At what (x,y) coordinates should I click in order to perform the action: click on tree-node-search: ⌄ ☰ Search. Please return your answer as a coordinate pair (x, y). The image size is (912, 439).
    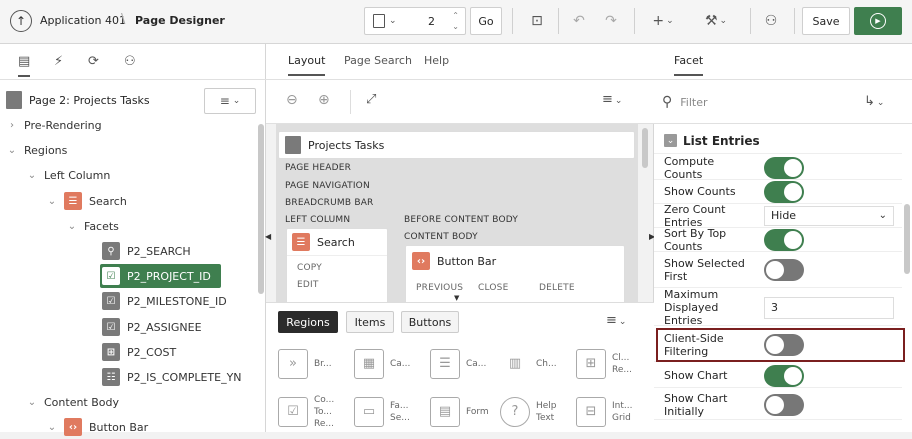
    Looking at the image, I should click on (63, 201).